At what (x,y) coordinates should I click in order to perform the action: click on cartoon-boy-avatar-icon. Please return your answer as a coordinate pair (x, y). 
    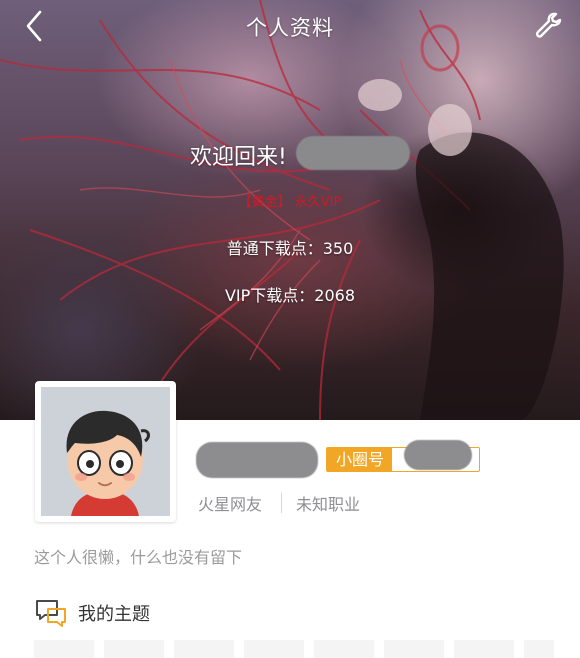
    Looking at the image, I should click on (105, 451).